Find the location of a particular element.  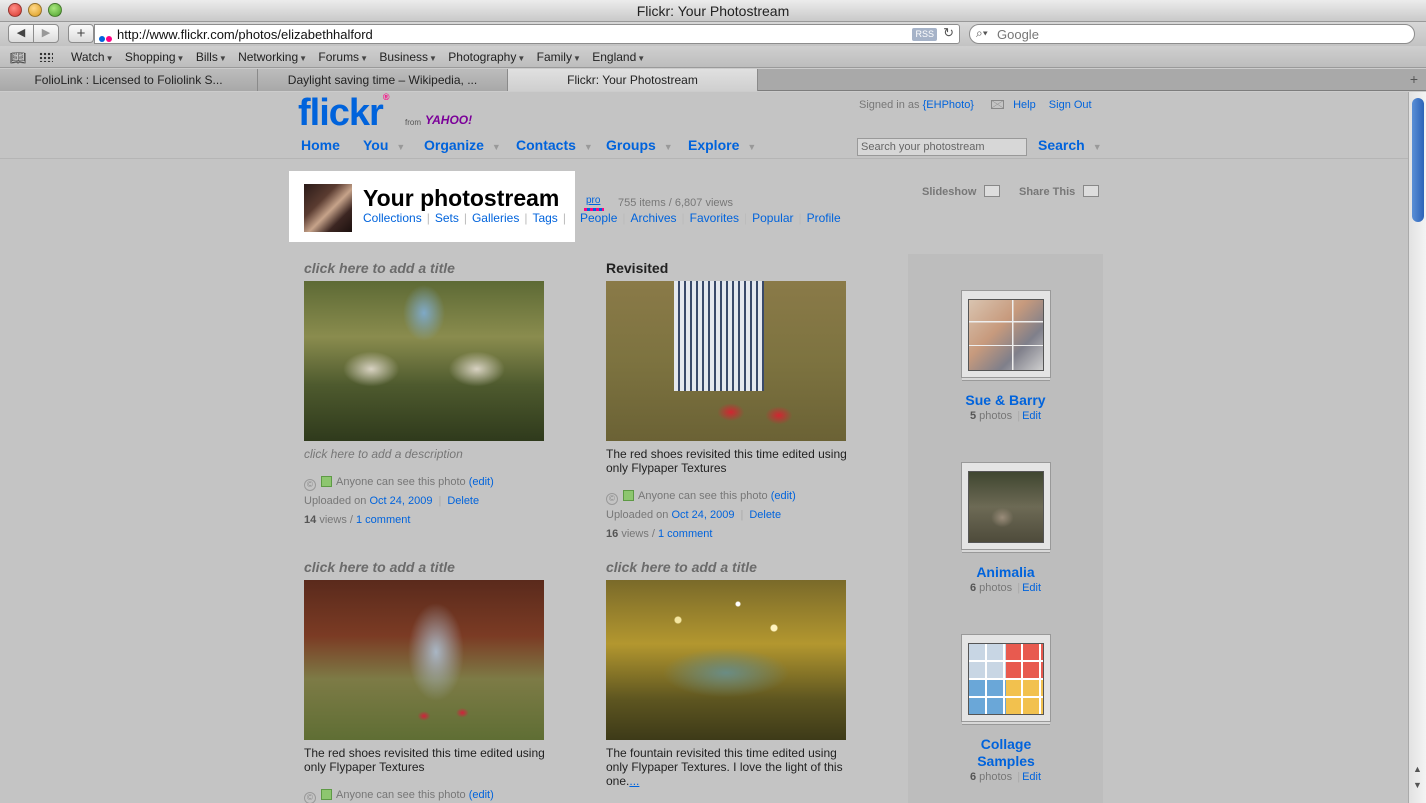

bookmark-folder-bills: Bills▼ is located at coordinates (211, 57).